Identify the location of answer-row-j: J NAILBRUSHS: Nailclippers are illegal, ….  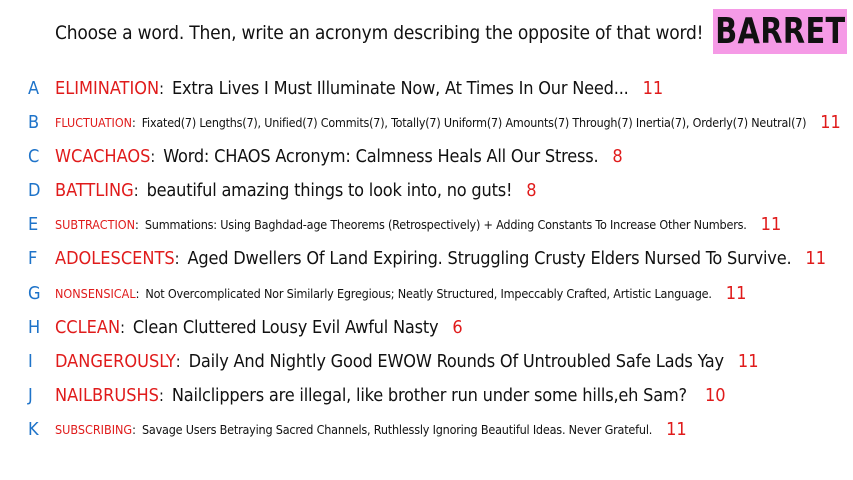
(426, 395).